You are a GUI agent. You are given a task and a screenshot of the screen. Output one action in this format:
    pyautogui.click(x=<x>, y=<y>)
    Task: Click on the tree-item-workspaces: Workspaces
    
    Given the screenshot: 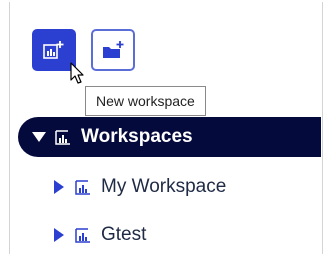 What is the action you would take?
    pyautogui.click(x=169, y=137)
    